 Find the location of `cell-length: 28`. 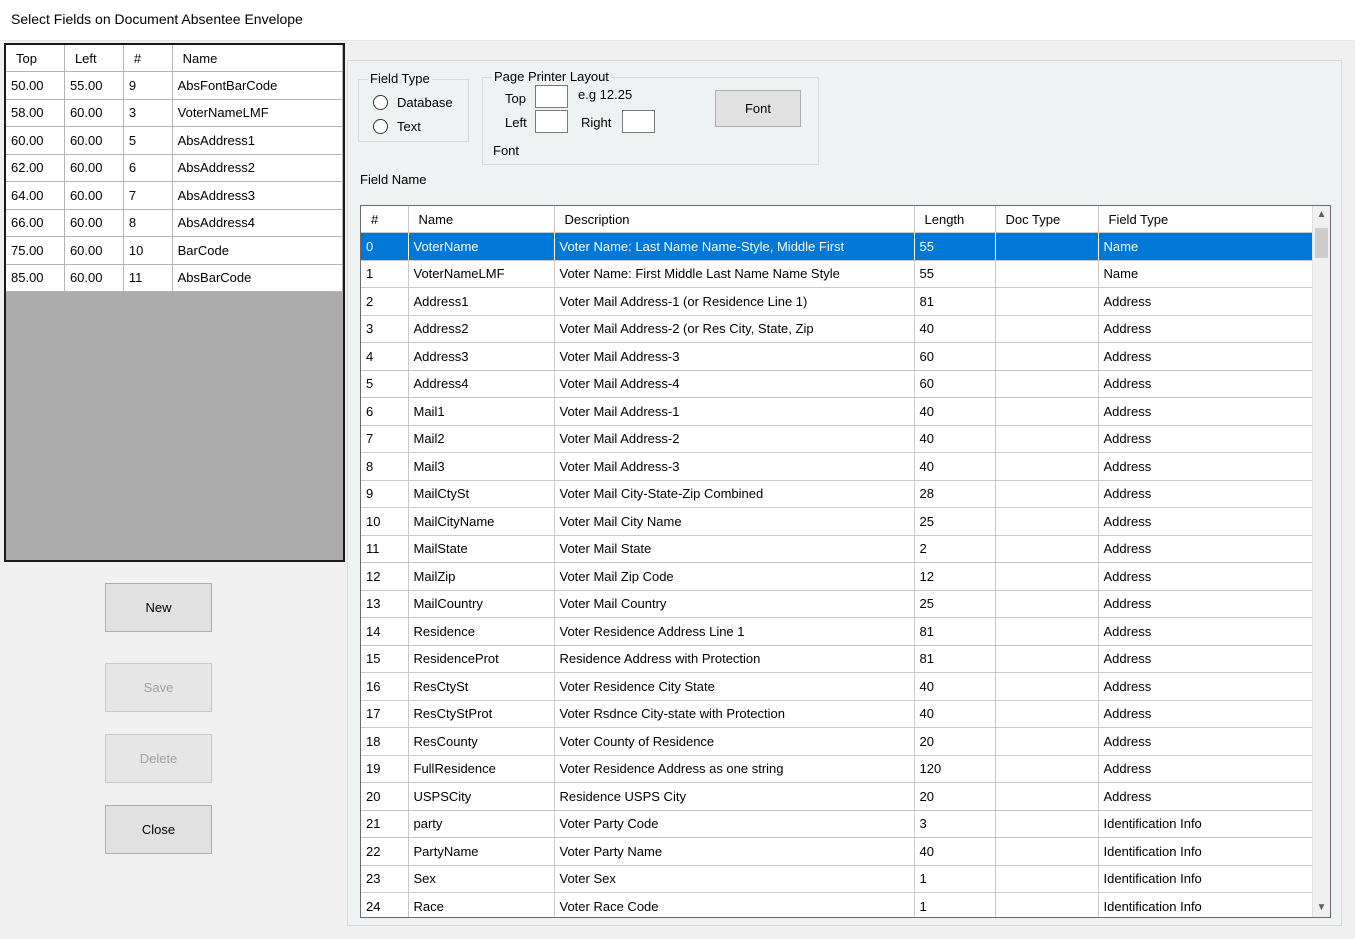

cell-length: 28 is located at coordinates (955, 494).